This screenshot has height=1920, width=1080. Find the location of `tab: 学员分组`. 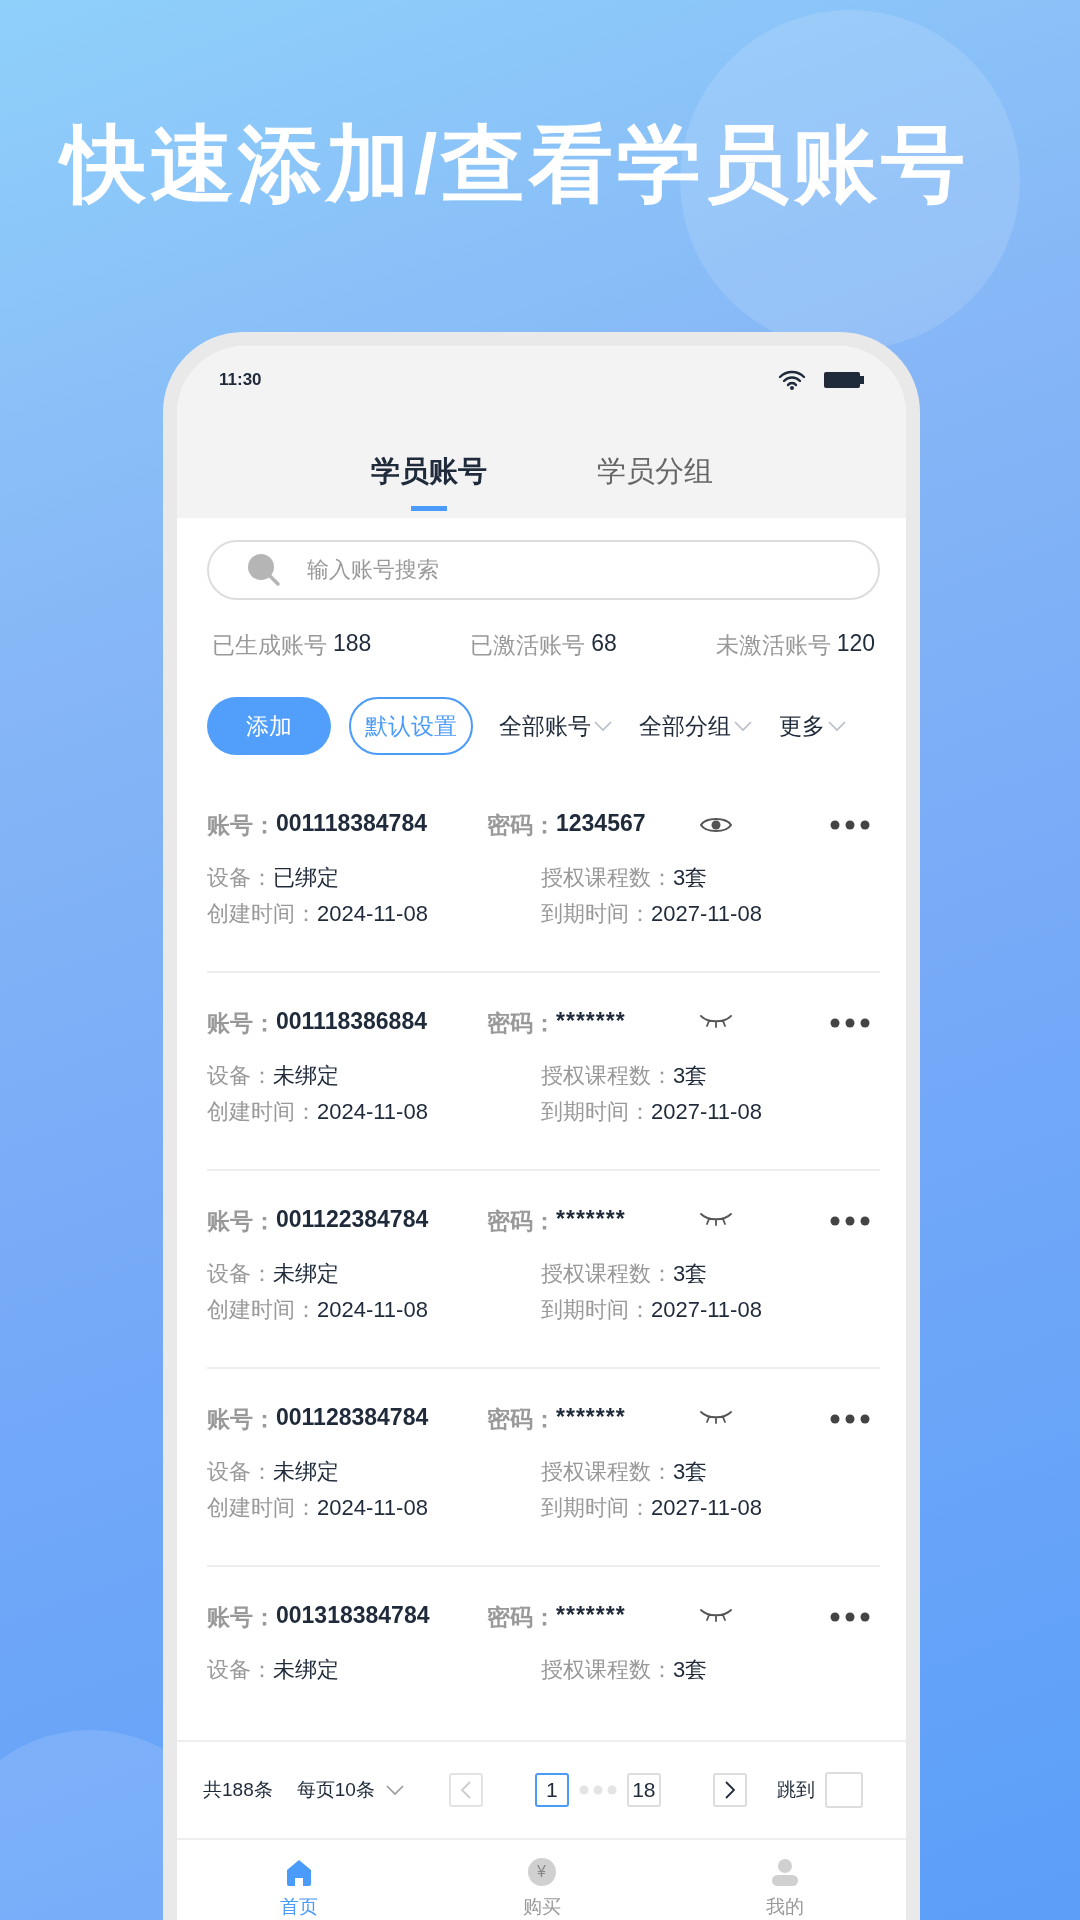

tab: 学员分组 is located at coordinates (654, 482).